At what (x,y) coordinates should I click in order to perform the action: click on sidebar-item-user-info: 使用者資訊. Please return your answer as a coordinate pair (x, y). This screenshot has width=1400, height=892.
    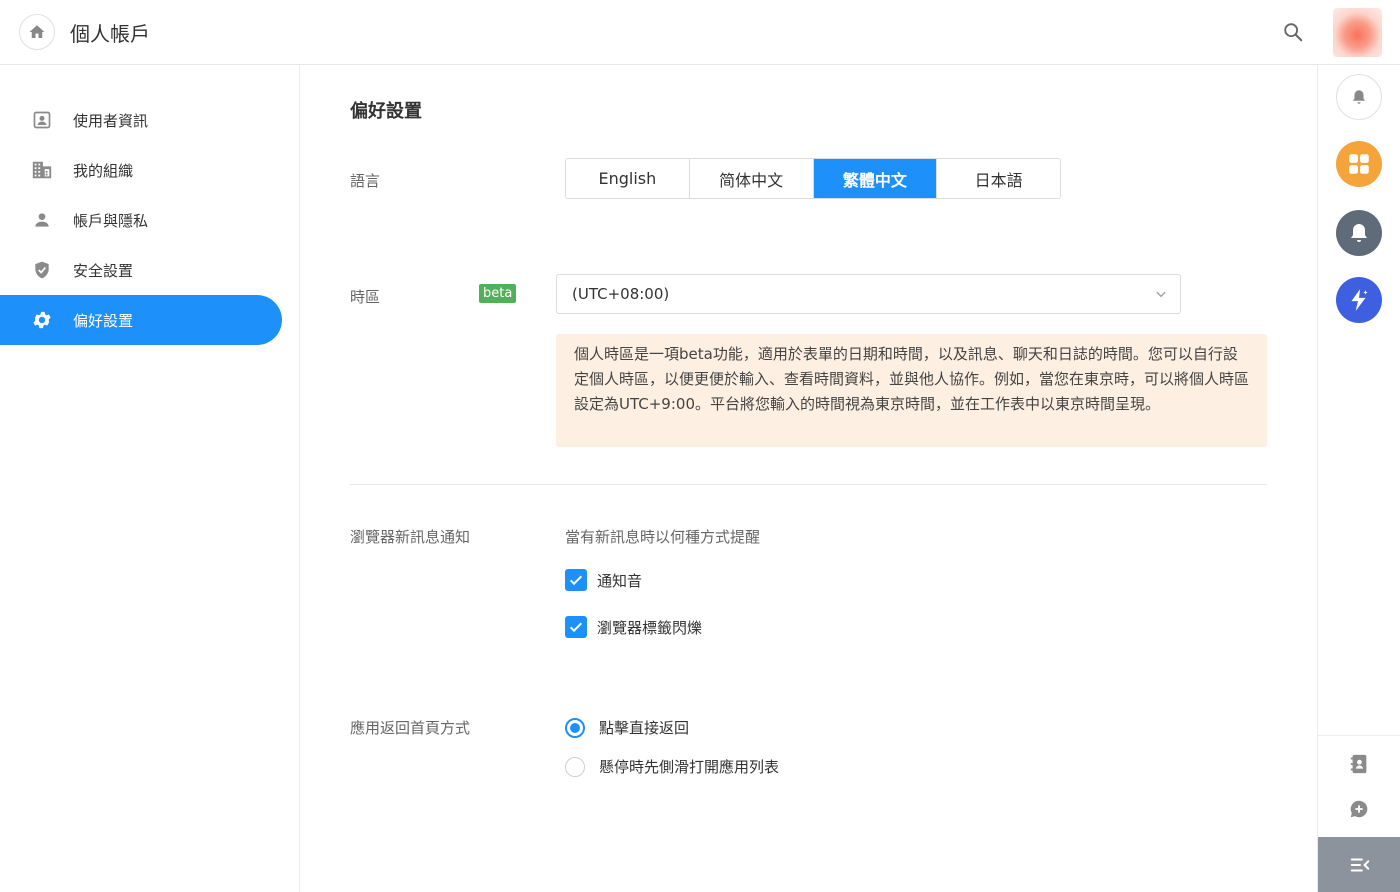
    Looking at the image, I should click on (141, 120).